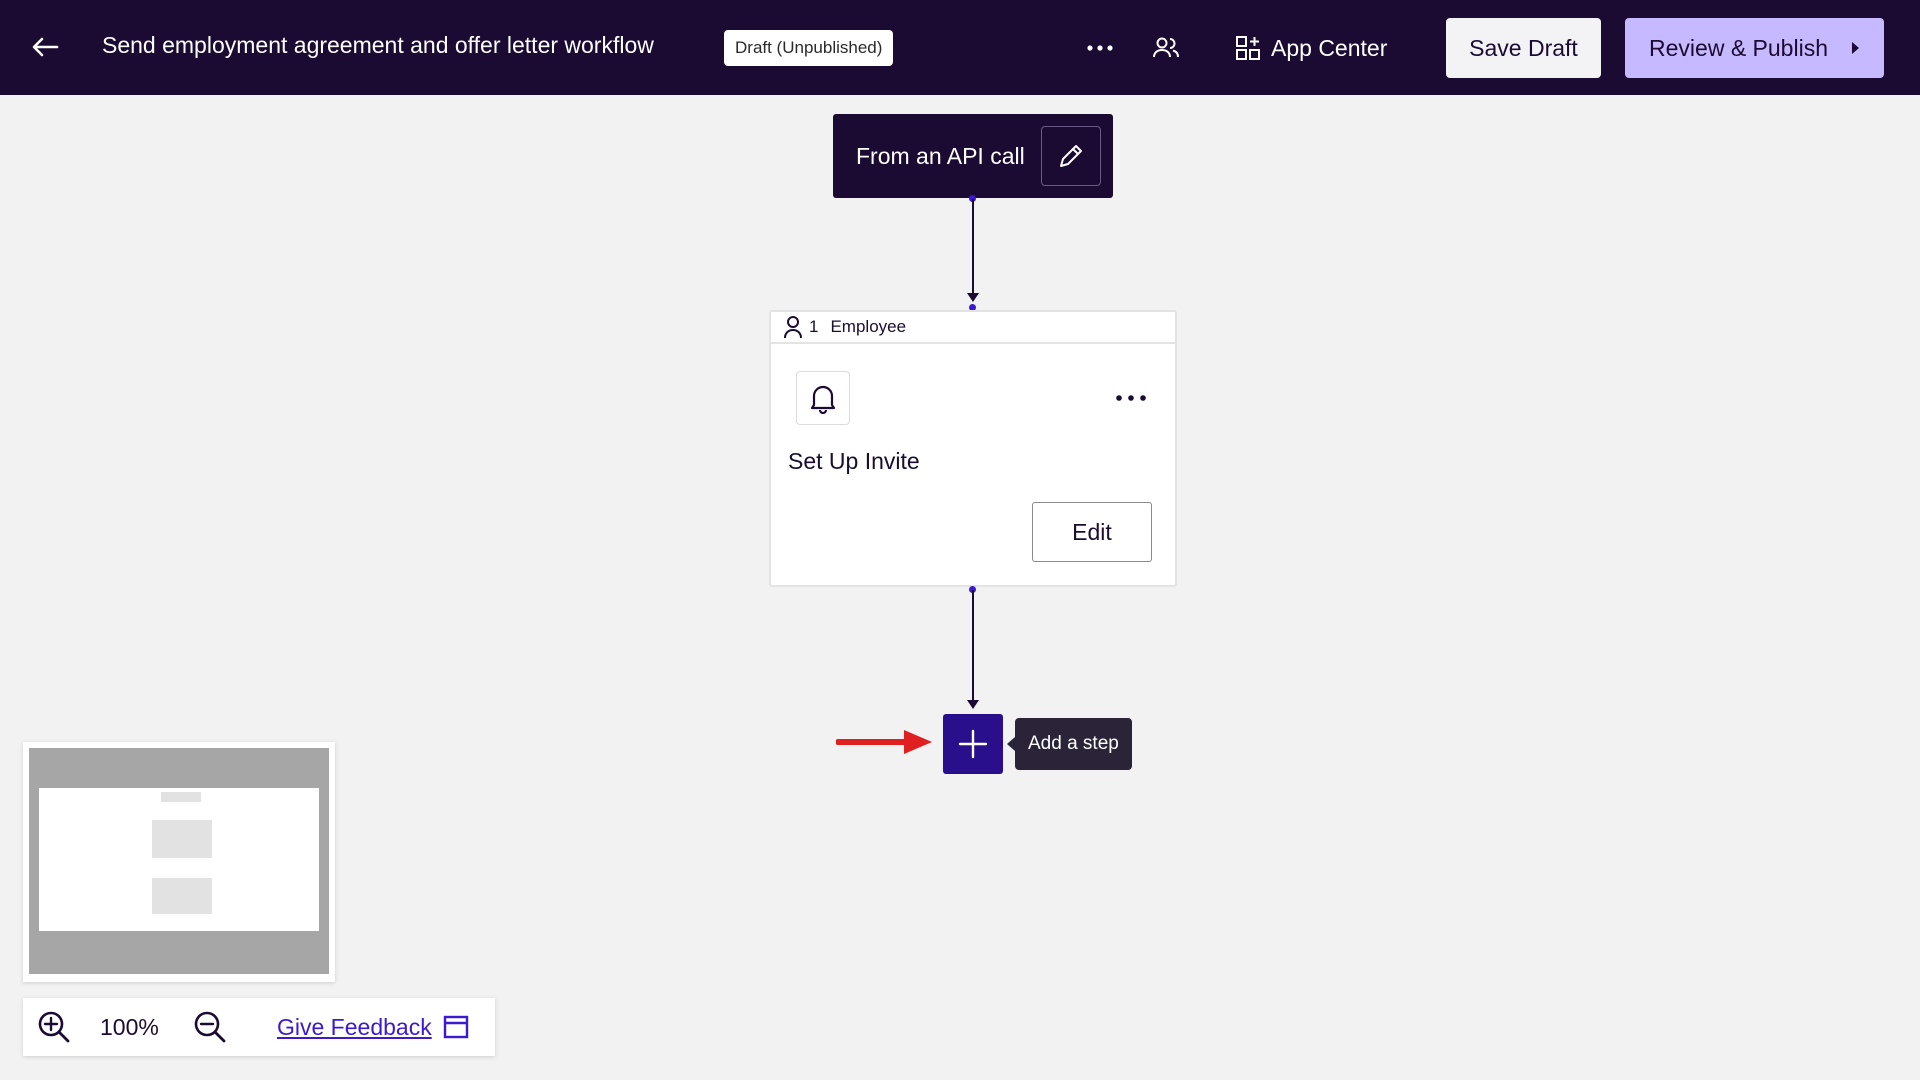  What do you see at coordinates (354, 1027) in the screenshot?
I see `give-feedback-link: Give Feedback` at bounding box center [354, 1027].